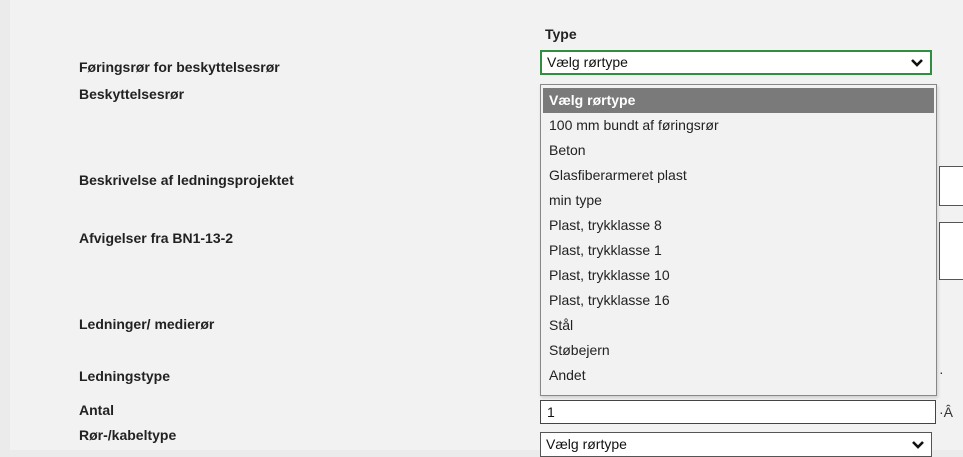 Image resolution: width=963 pixels, height=457 pixels. Describe the element at coordinates (738, 275) in the screenshot. I see `option-plast-10: Plast, trykklasse 10` at that location.